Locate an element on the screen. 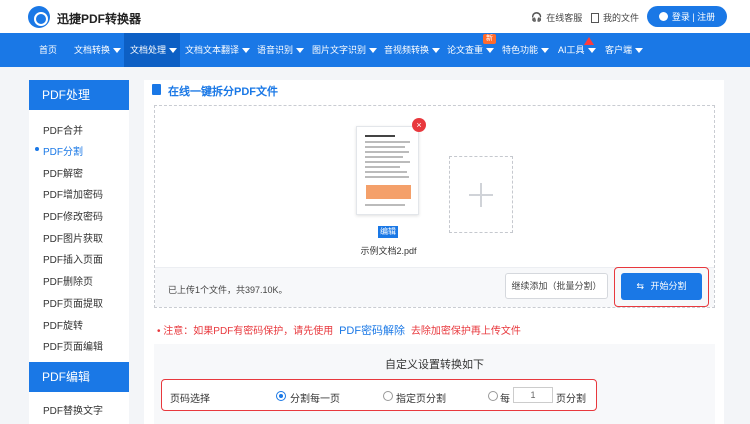 This screenshot has height=424, width=750. nav-label: 文档转换 is located at coordinates (92, 50).